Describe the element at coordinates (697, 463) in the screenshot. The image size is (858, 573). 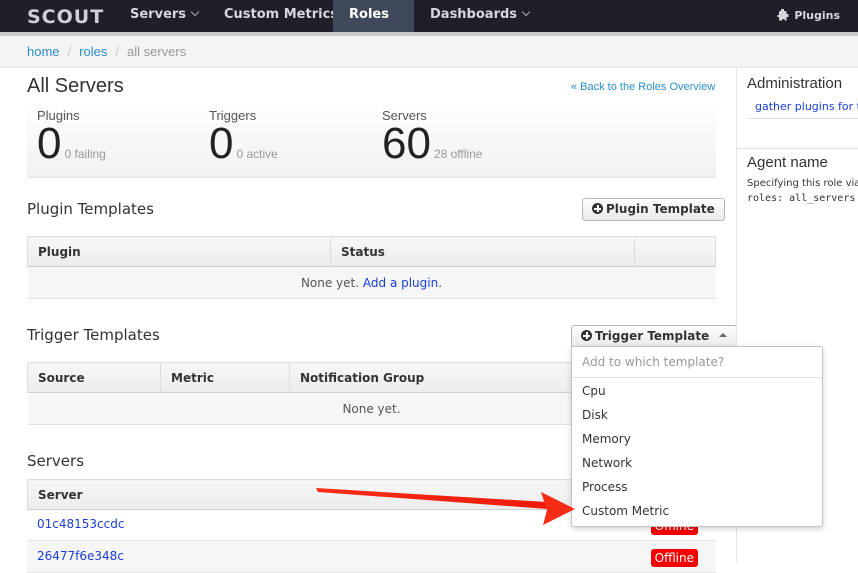
I see `dropdown-option-network: Network` at that location.